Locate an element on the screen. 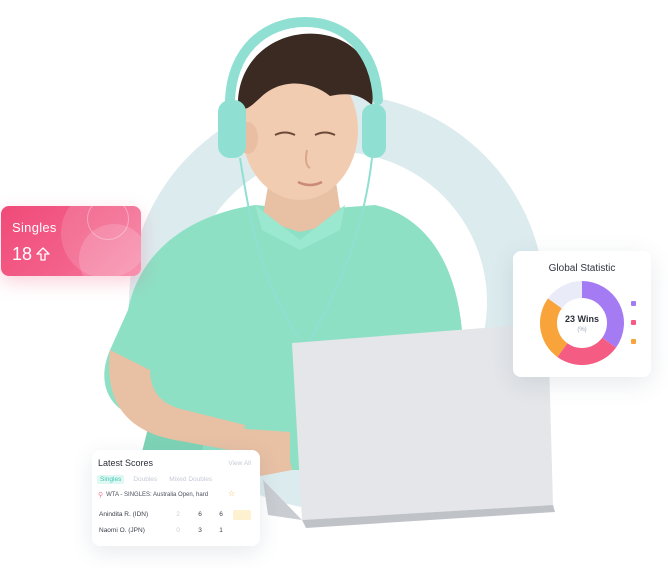 This screenshot has width=668, height=568. player-name: Anindita R. (IDN) is located at coordinates (124, 514).